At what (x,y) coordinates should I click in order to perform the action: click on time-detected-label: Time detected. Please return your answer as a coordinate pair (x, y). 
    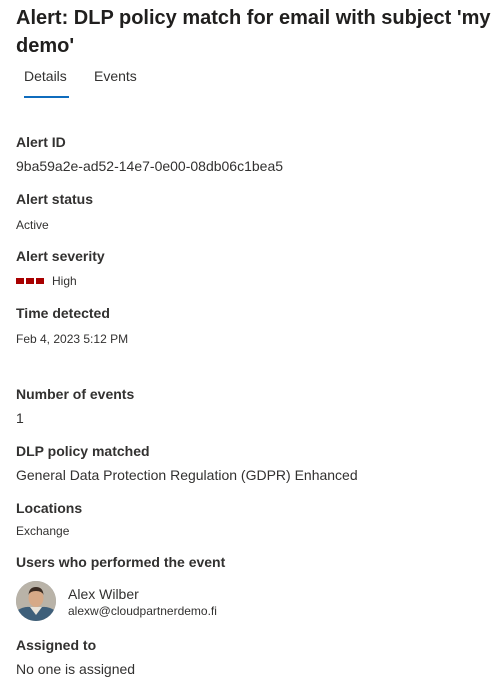
    Looking at the image, I should click on (63, 313).